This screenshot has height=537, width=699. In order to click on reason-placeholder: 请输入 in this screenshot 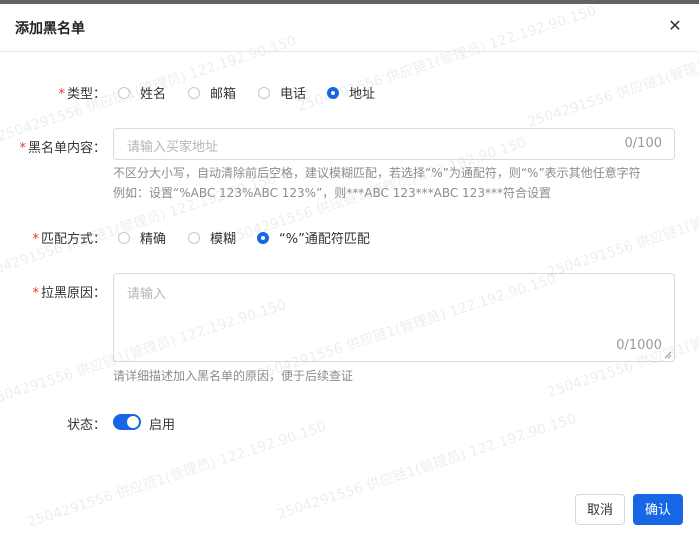, I will do `click(147, 294)`.